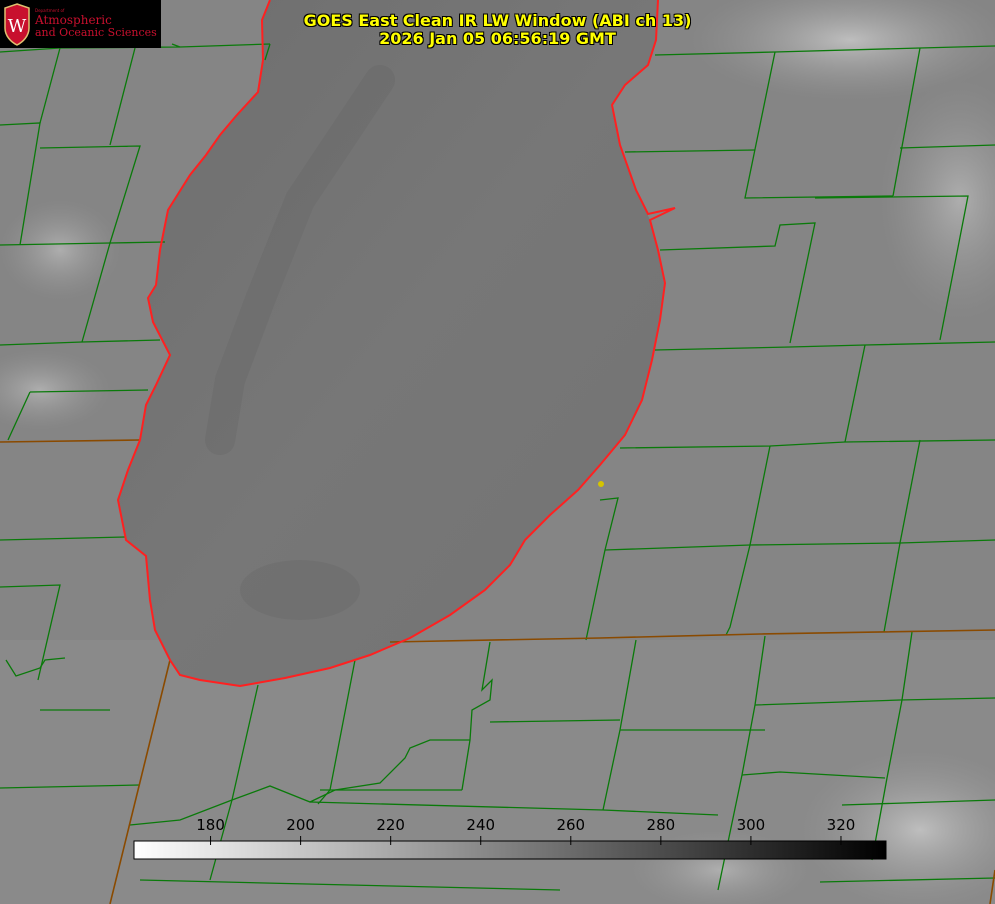  What do you see at coordinates (210, 825) in the screenshot?
I see `colorbar-tick-label: 180` at bounding box center [210, 825].